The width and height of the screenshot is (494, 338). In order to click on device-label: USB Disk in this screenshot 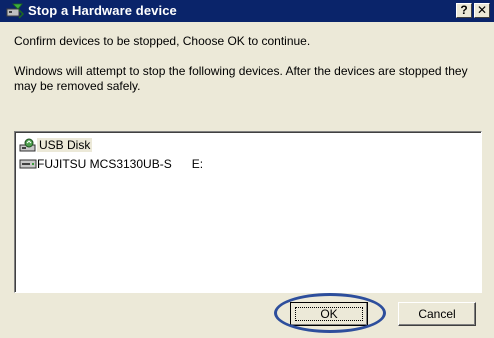, I will do `click(65, 144)`.